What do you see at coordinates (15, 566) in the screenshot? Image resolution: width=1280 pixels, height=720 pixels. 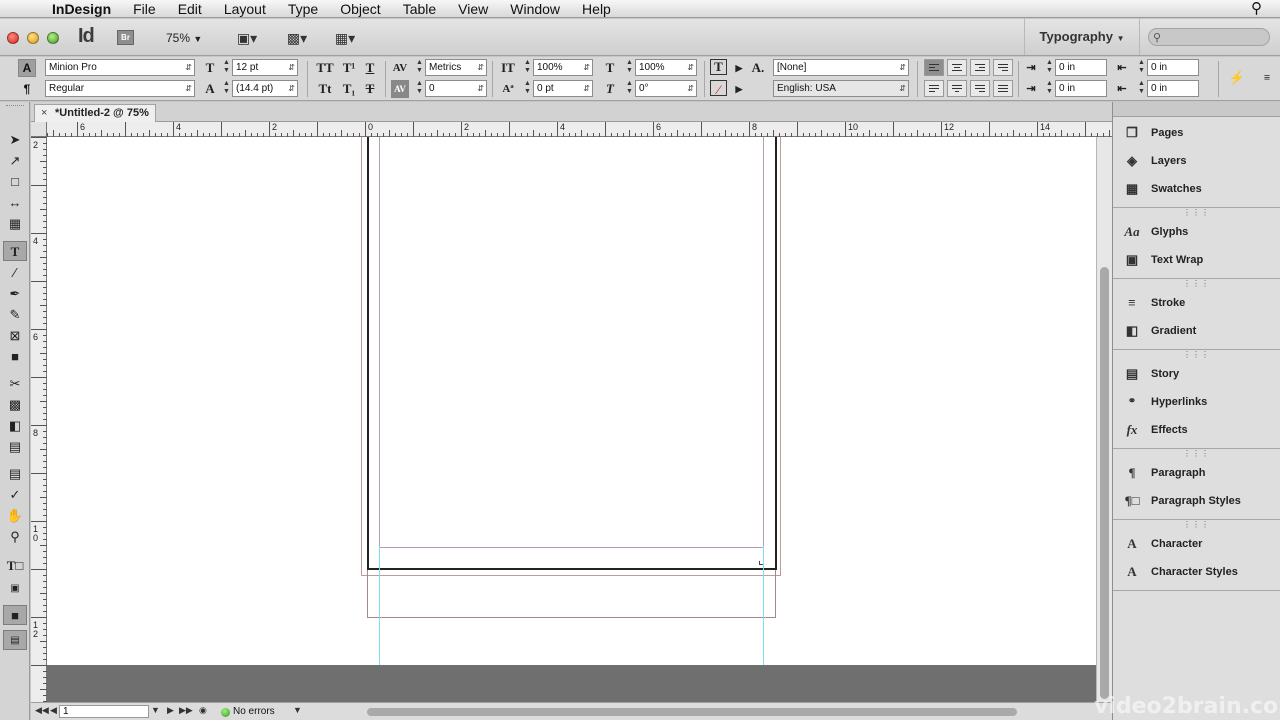 I see `fill-stroke-swatch-icon: T□` at bounding box center [15, 566].